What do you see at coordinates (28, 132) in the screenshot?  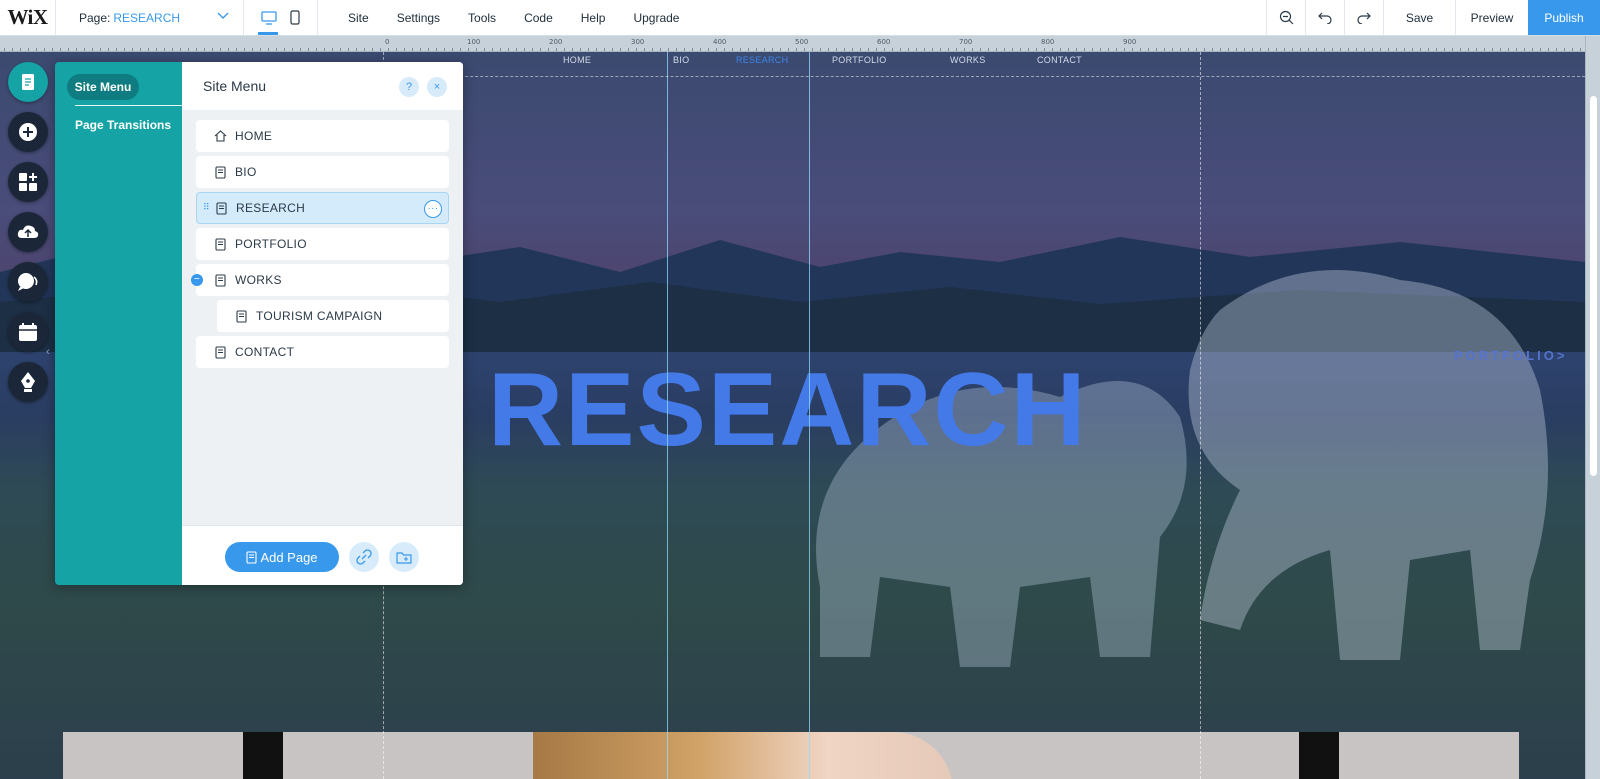 I see `add-elements-button` at bounding box center [28, 132].